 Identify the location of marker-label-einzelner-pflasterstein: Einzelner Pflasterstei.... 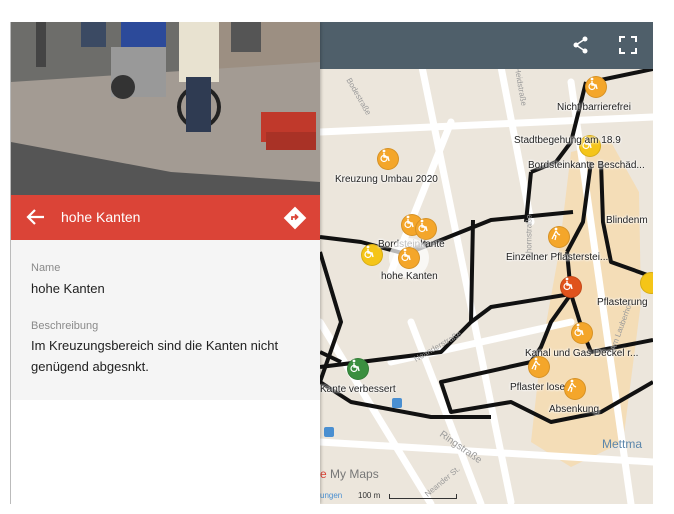
(557, 257).